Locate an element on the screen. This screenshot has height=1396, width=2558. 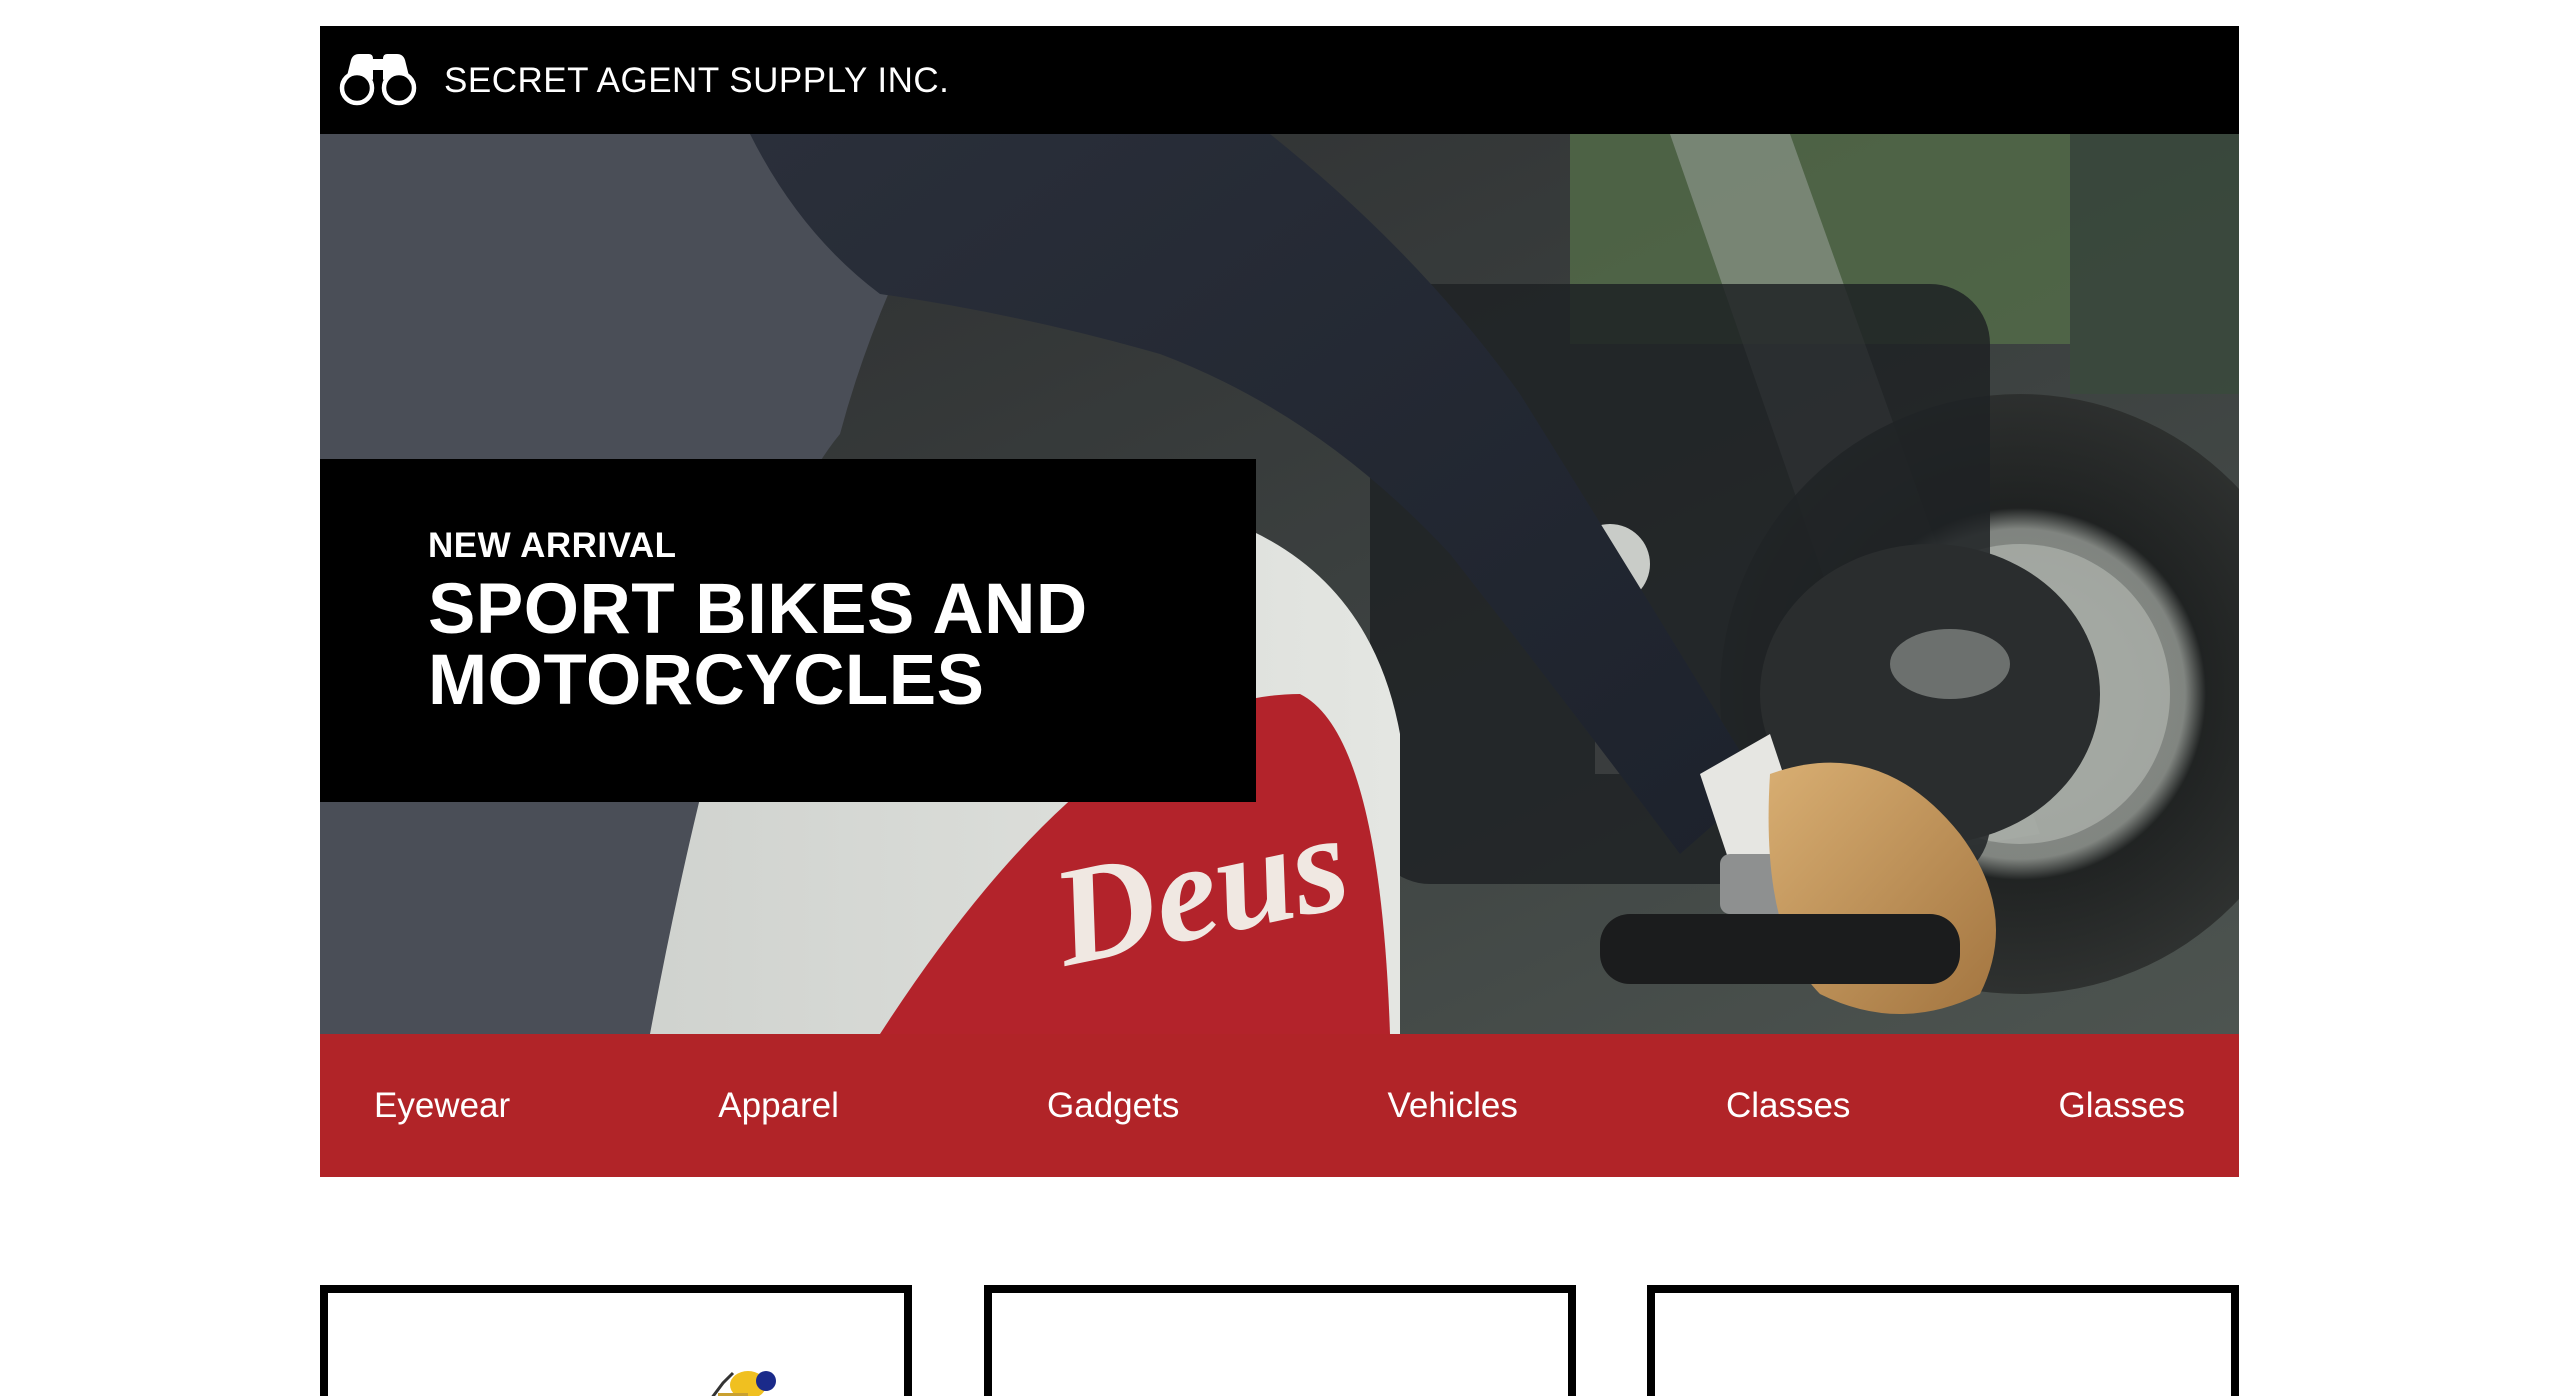
hero-title: SPORT BIKES AND MOTORCYCLES is located at coordinates (808, 645).